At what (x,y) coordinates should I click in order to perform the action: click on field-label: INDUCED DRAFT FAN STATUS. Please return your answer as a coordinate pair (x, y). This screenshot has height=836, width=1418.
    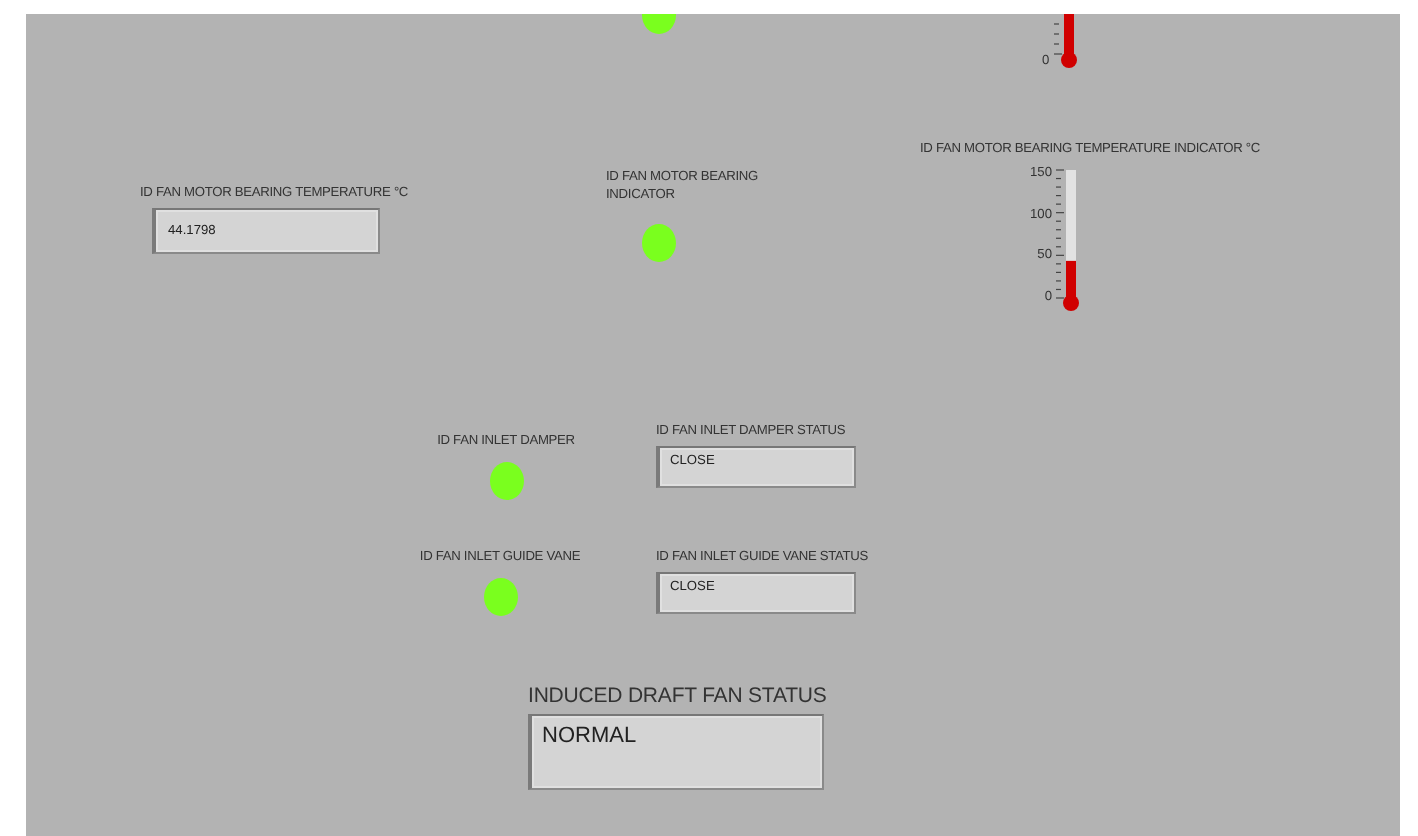
    Looking at the image, I should click on (676, 696).